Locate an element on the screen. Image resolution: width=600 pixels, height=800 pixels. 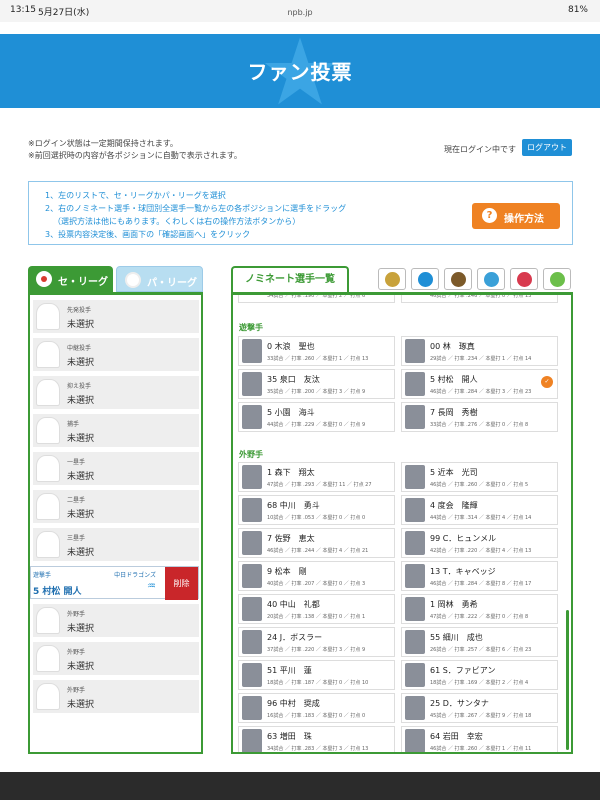
player-stats: 42試合 ／ 打率 .220 ／ 本塁打 4 ／ 打点 13 is located at coordinates (481, 551).